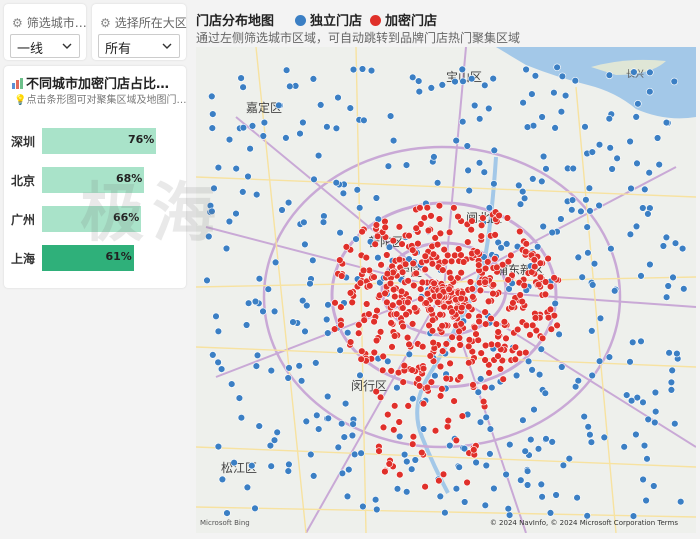 The width and height of the screenshot is (700, 539). I want to click on bar-row: 广州 66%, so click(94, 219).